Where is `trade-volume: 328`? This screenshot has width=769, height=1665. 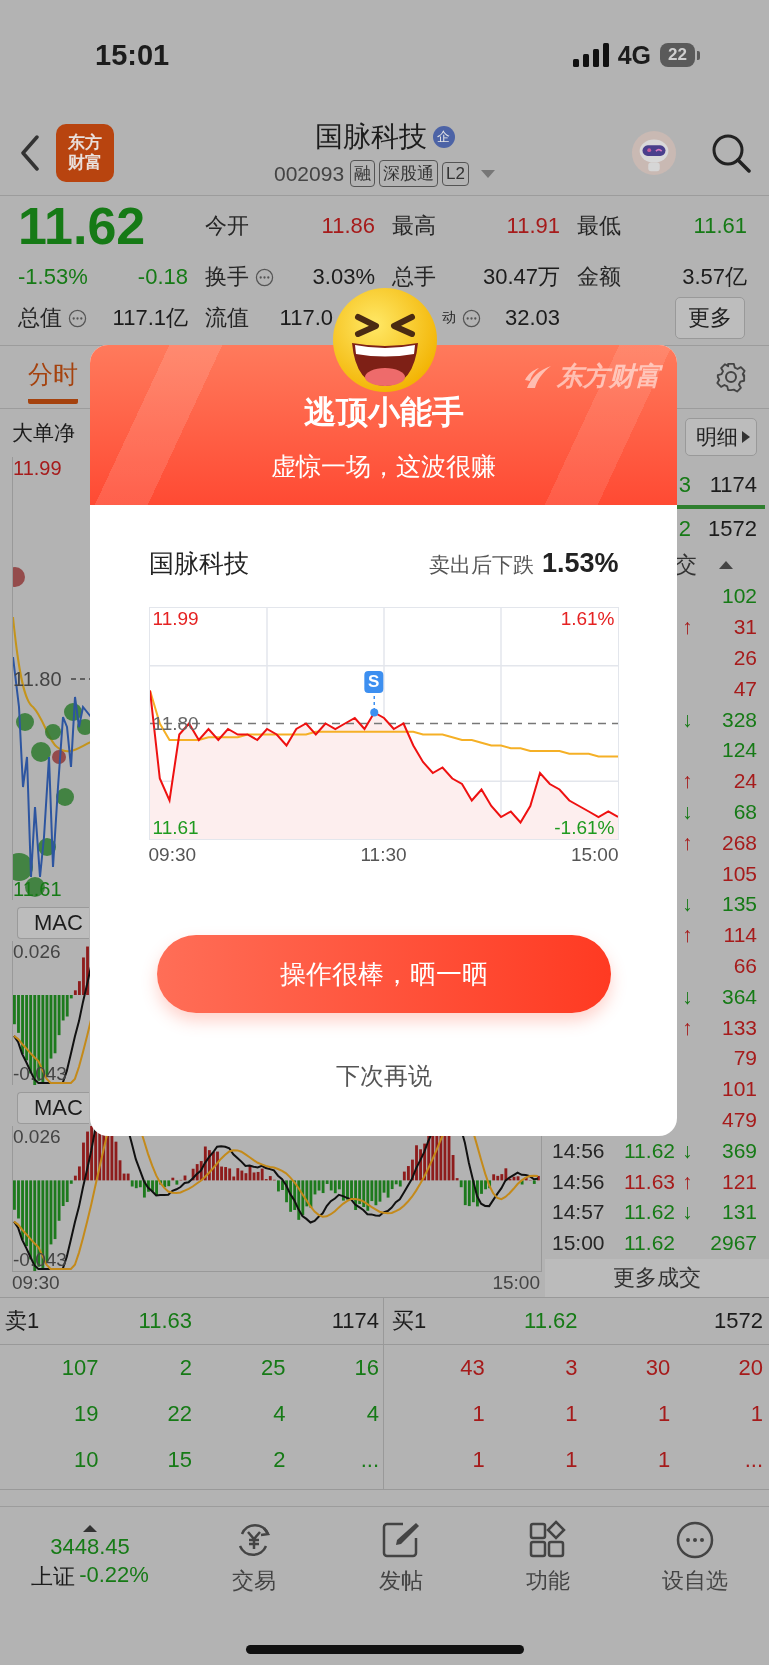 trade-volume: 328 is located at coordinates (739, 719).